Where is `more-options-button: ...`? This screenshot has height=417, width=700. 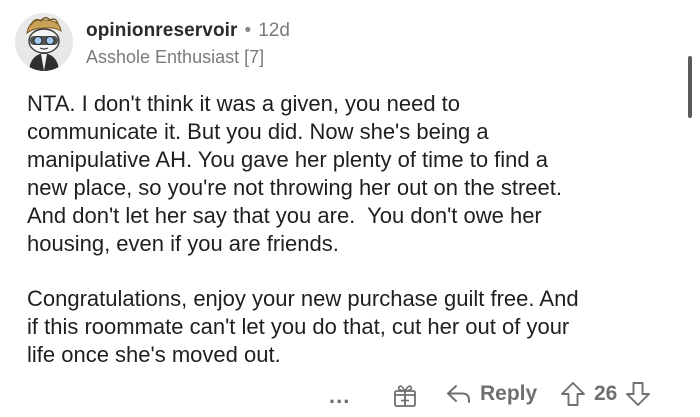
more-options-button: ... is located at coordinates (339, 396).